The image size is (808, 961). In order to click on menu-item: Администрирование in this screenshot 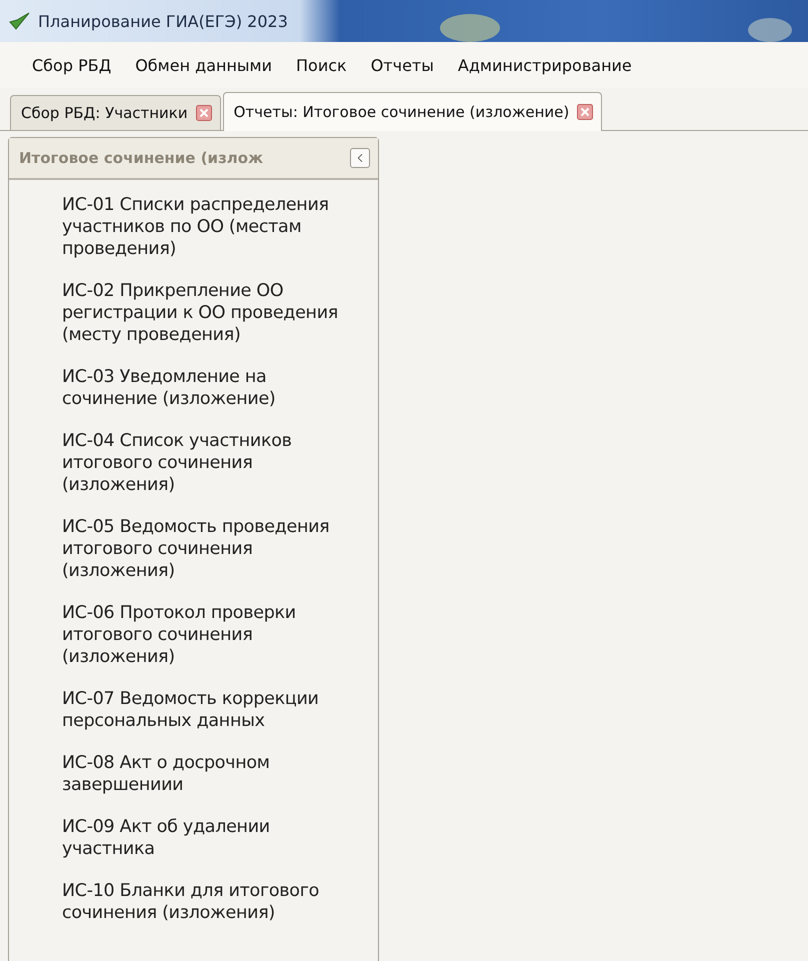, I will do `click(545, 65)`.